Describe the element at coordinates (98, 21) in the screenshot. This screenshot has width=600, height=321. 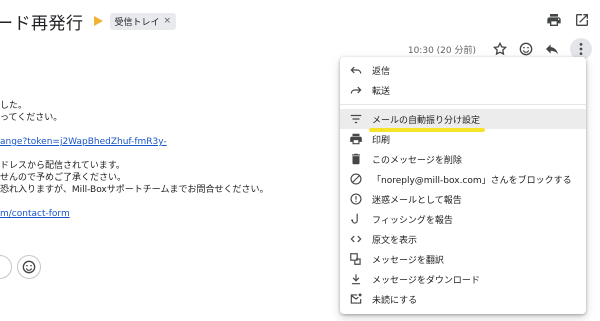
I see `importance-marker-icon` at that location.